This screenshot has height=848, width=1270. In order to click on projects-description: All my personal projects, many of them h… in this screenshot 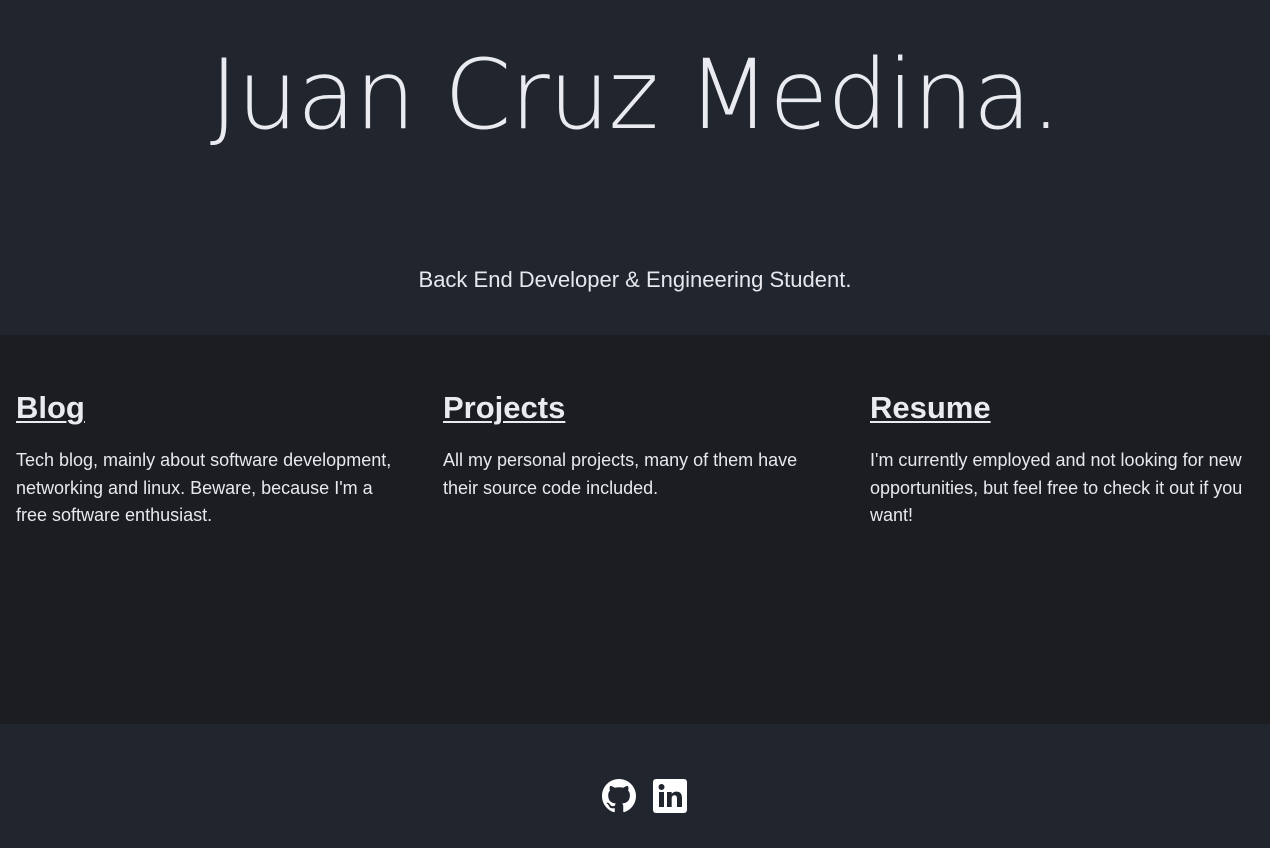, I will do `click(620, 474)`.